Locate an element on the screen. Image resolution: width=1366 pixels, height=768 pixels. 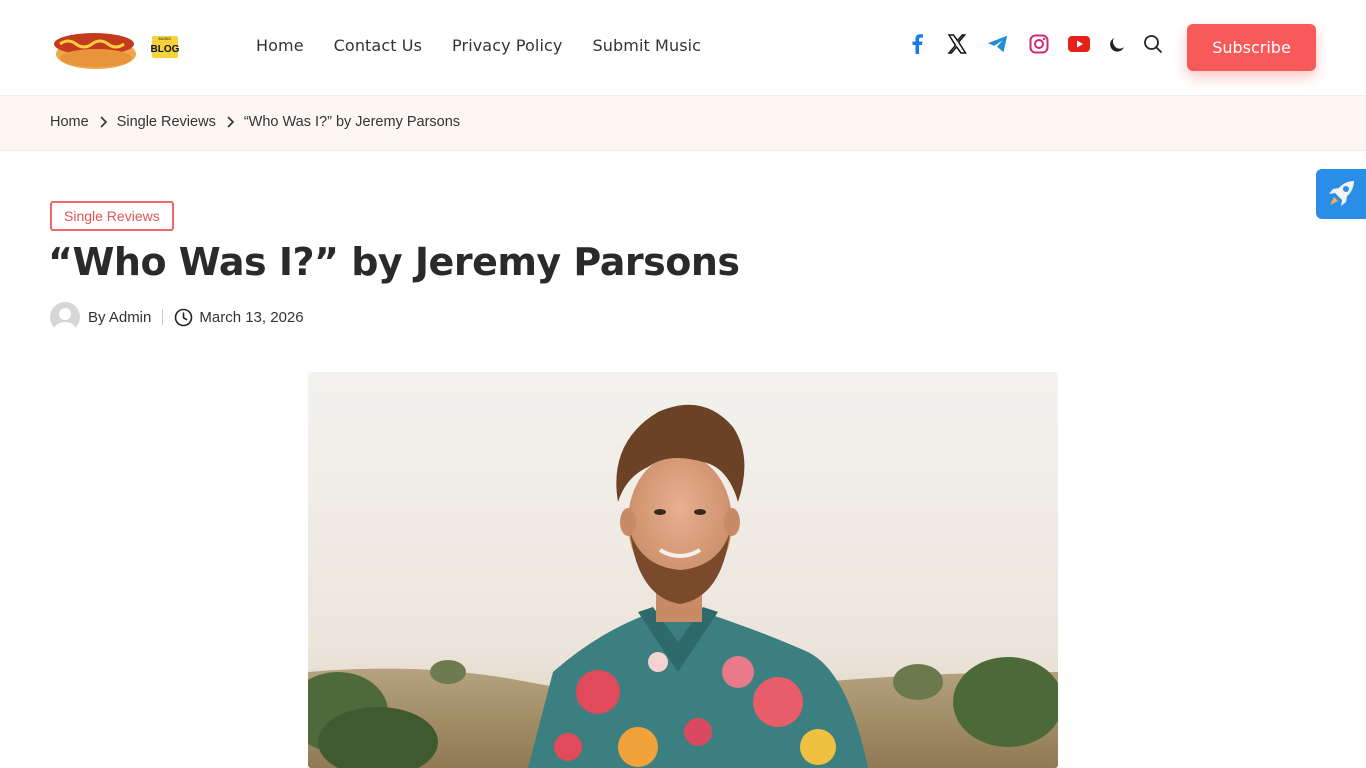
category-badge: Single Reviews is located at coordinates (112, 216).